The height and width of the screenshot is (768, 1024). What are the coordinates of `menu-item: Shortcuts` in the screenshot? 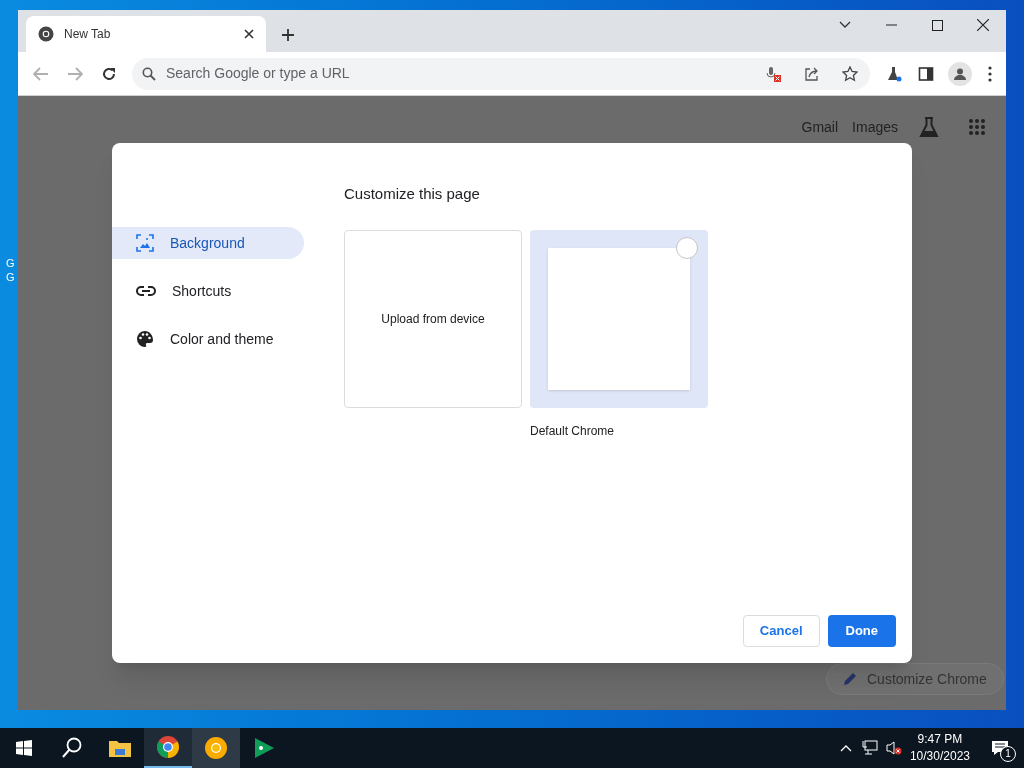 It's located at (208, 291).